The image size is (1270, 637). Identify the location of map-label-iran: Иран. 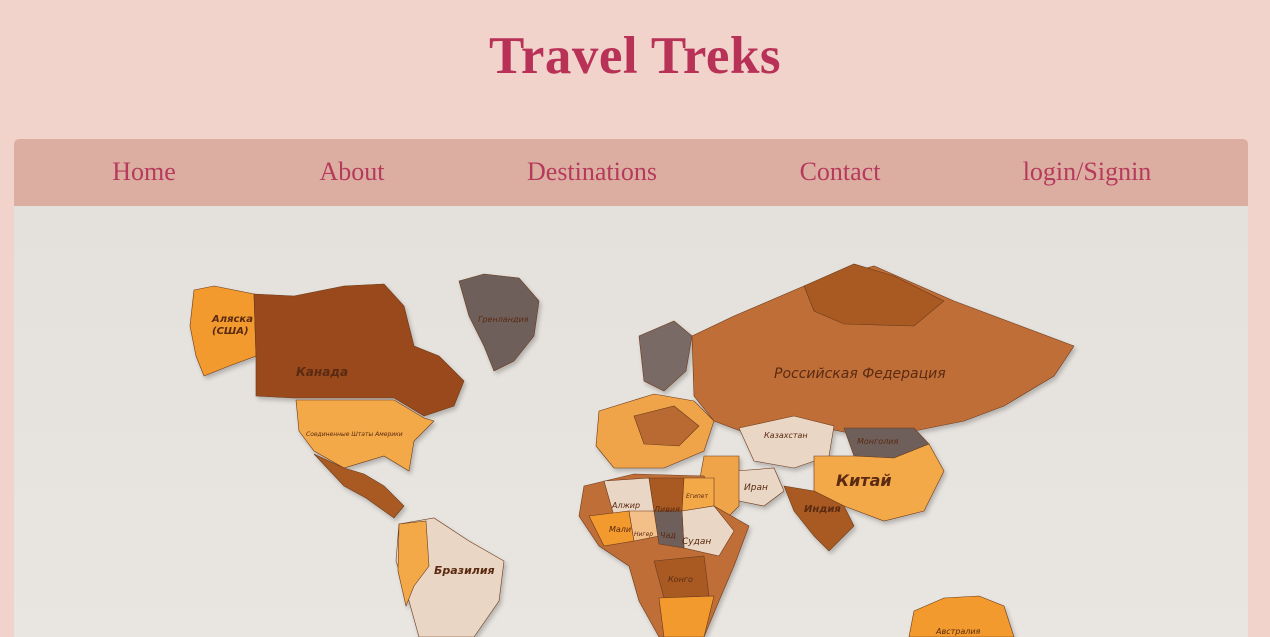
(756, 488).